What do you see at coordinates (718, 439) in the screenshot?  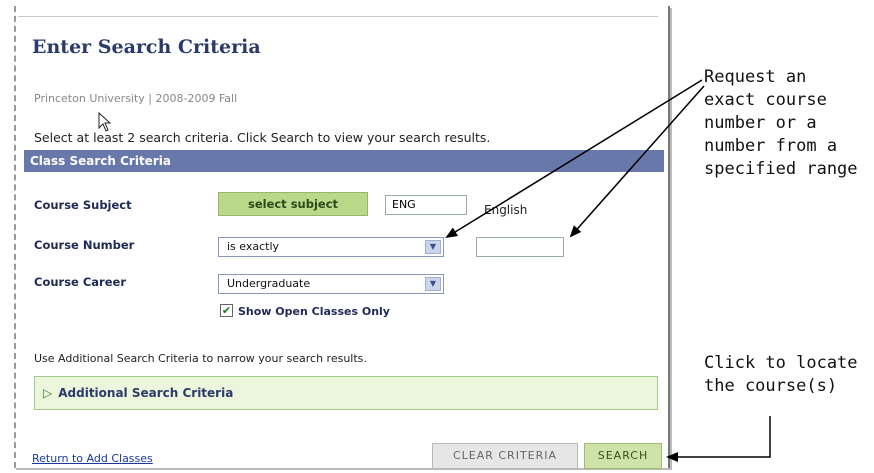 I see `arrow-to-search-button` at bounding box center [718, 439].